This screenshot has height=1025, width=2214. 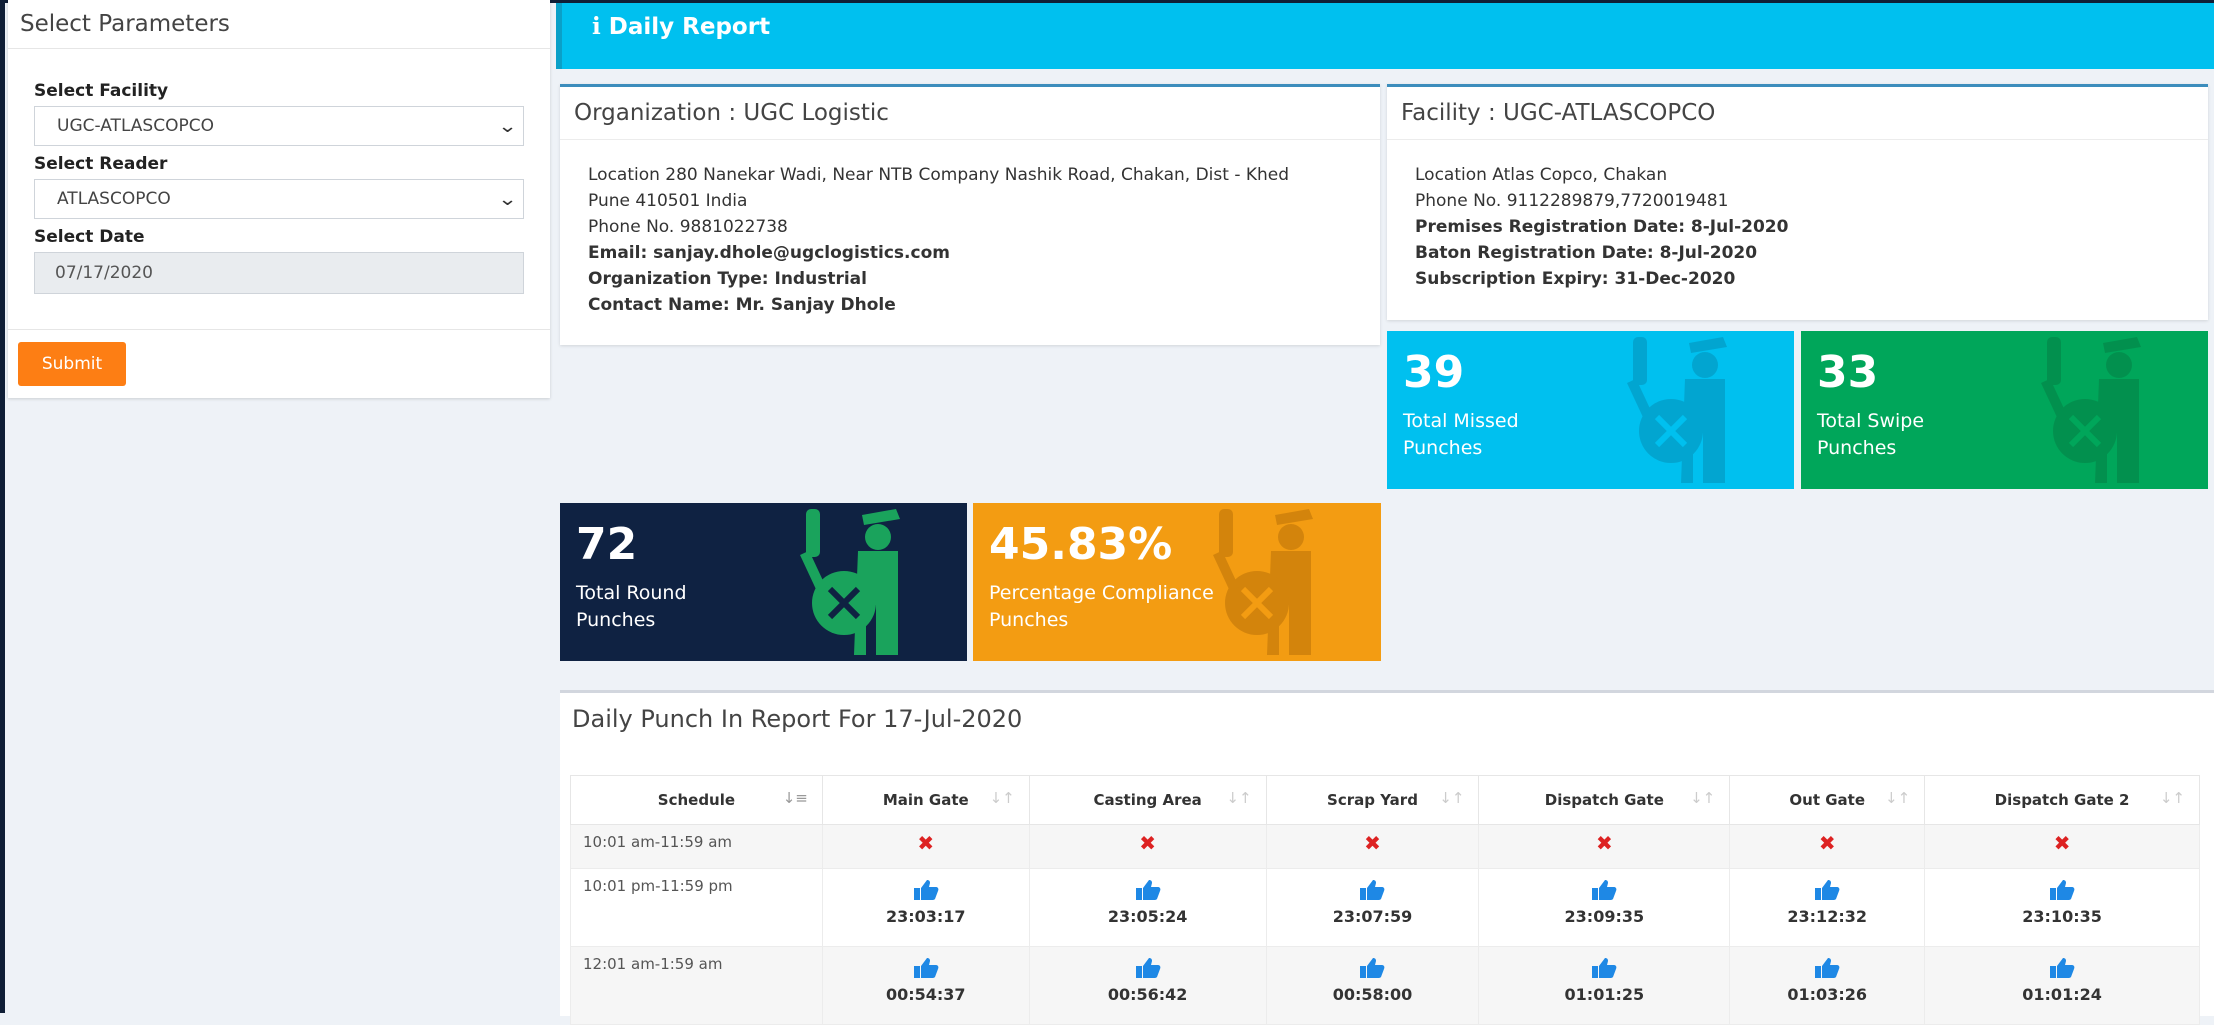 I want to click on punch-cell: 23:03:17, so click(x=925, y=907).